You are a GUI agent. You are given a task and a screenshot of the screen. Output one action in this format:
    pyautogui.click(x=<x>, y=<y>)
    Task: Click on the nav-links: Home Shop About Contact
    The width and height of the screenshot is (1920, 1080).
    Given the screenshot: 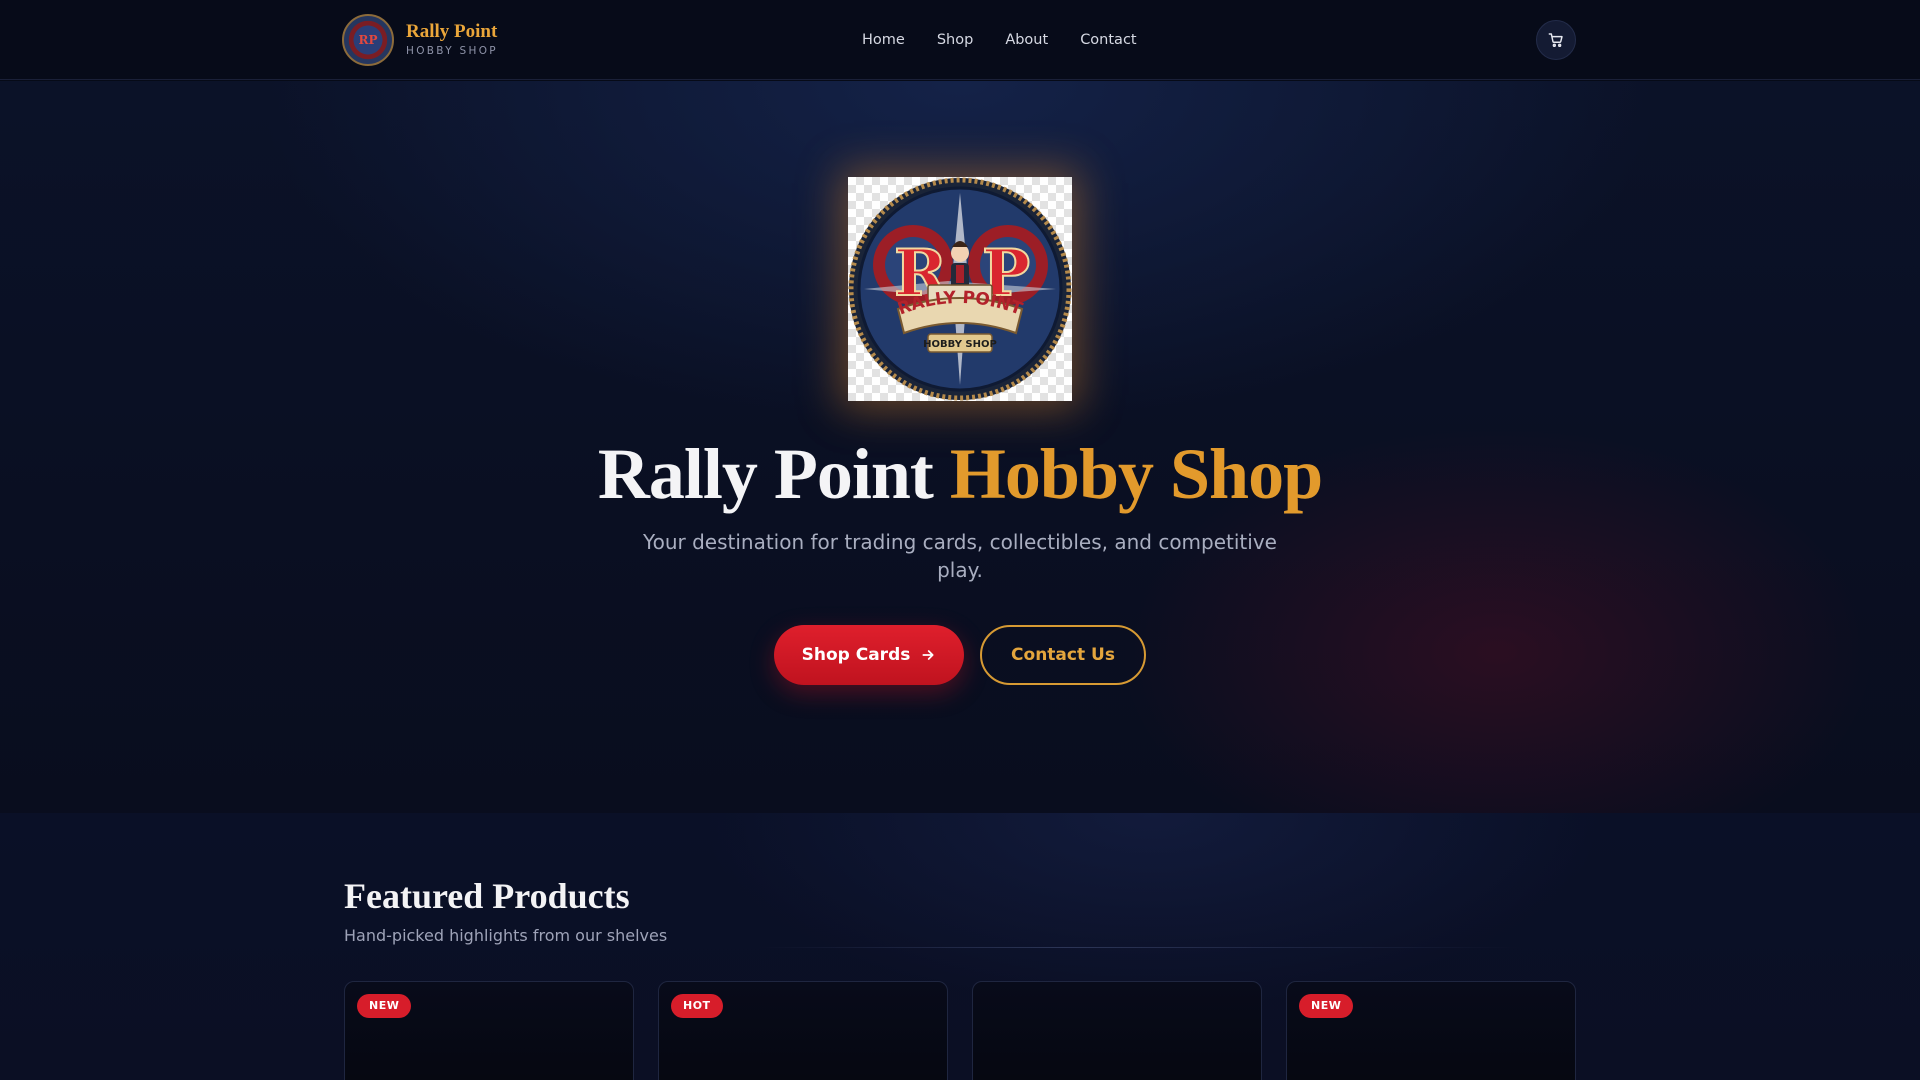 What is the action you would take?
    pyautogui.click(x=999, y=40)
    